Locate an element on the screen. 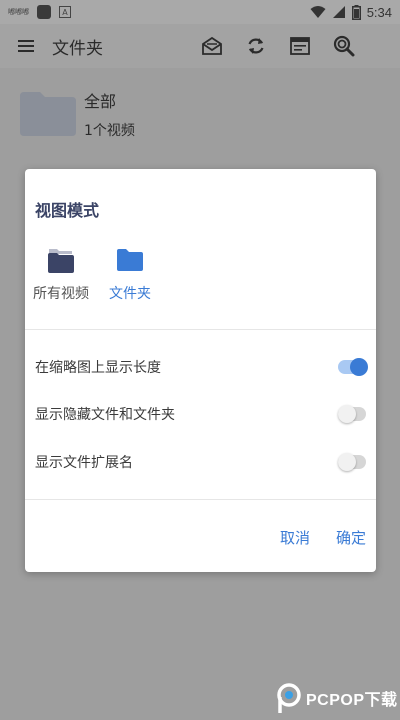  dialog-title: 视图模式 is located at coordinates (67, 210).